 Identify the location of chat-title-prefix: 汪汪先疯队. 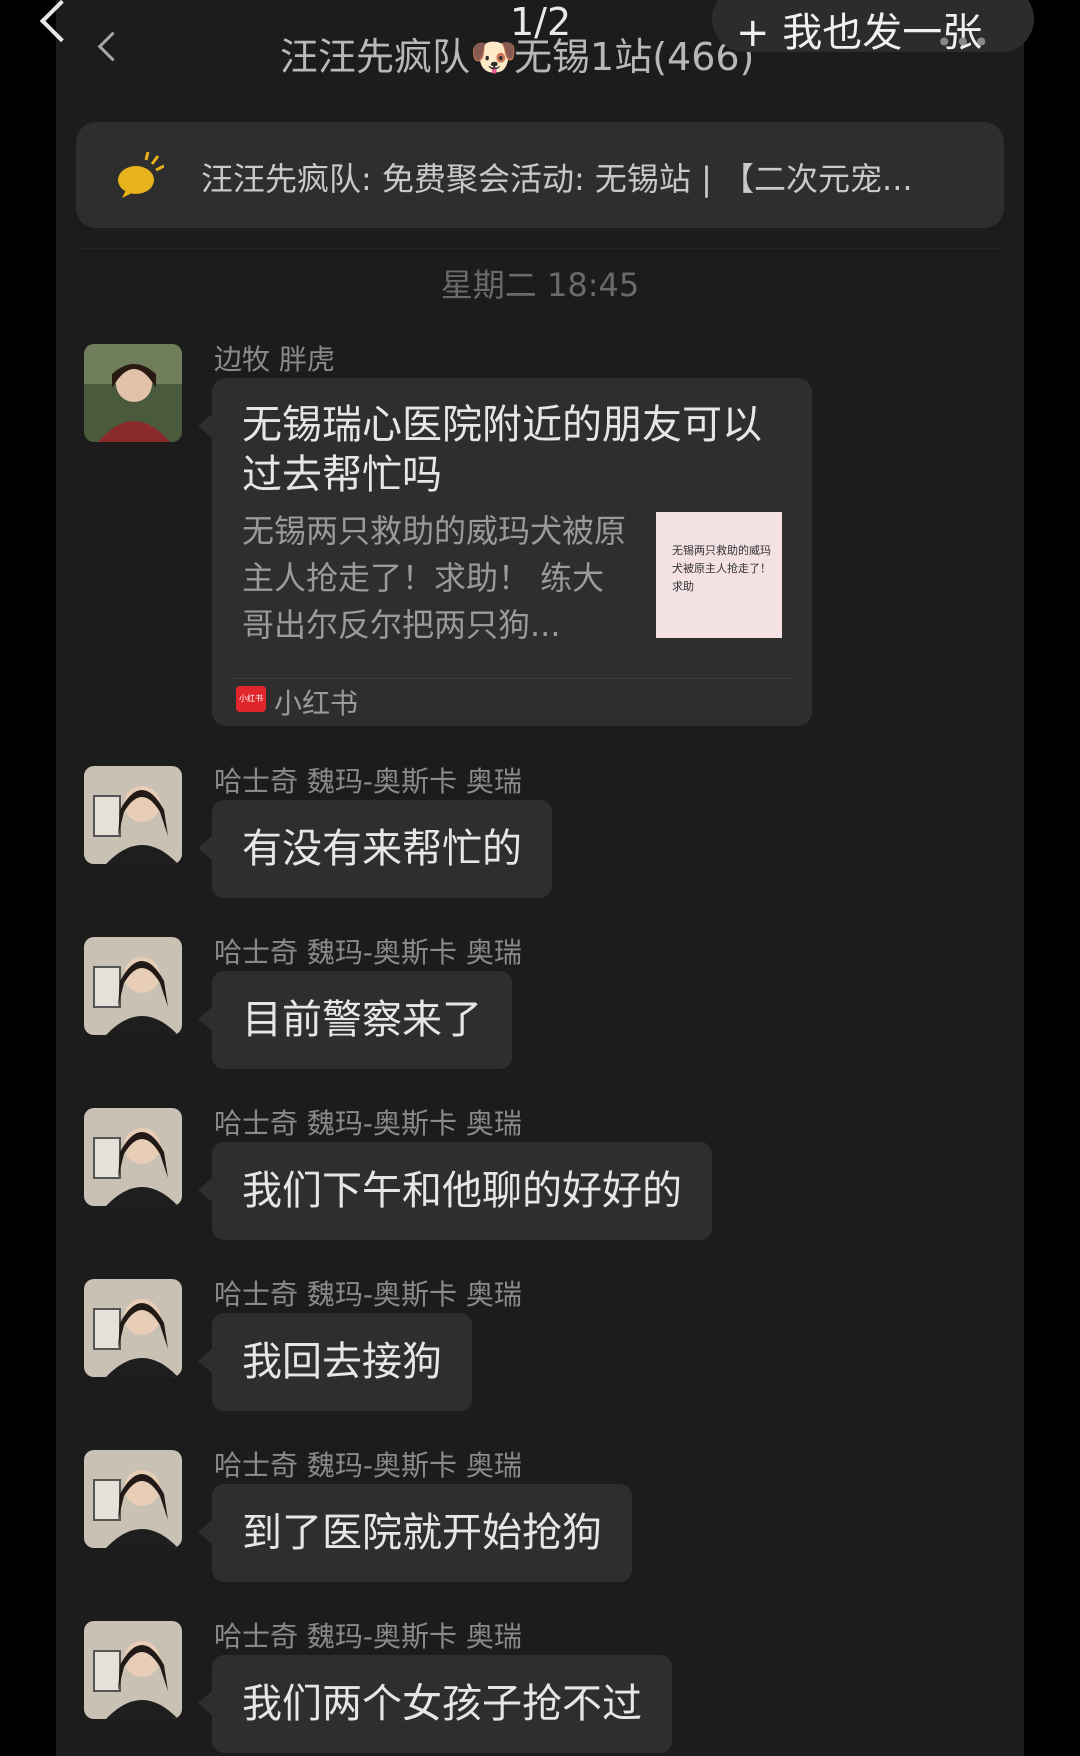
(375, 57).